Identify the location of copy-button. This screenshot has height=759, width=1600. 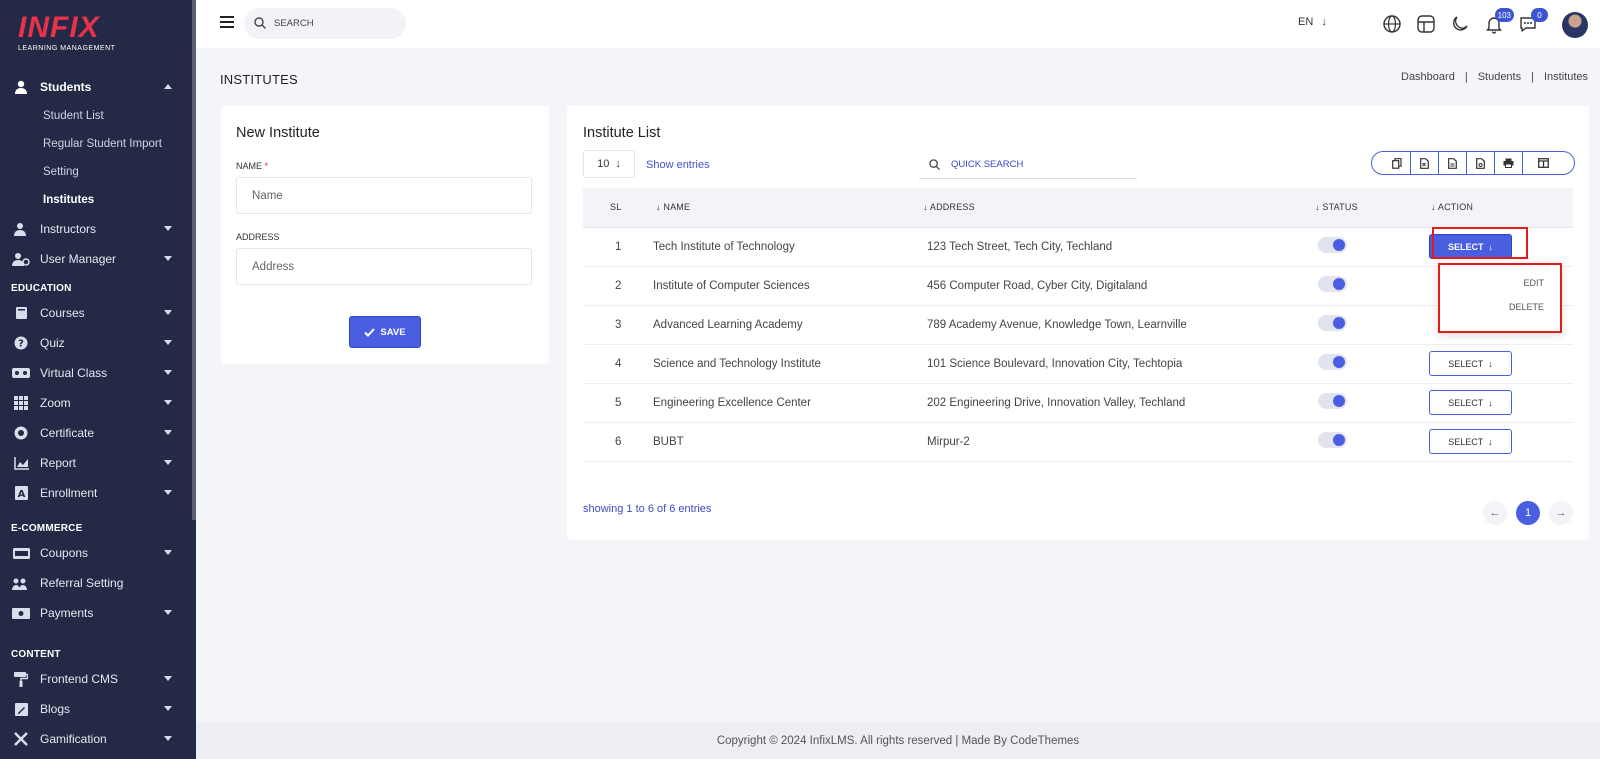
(1397, 163).